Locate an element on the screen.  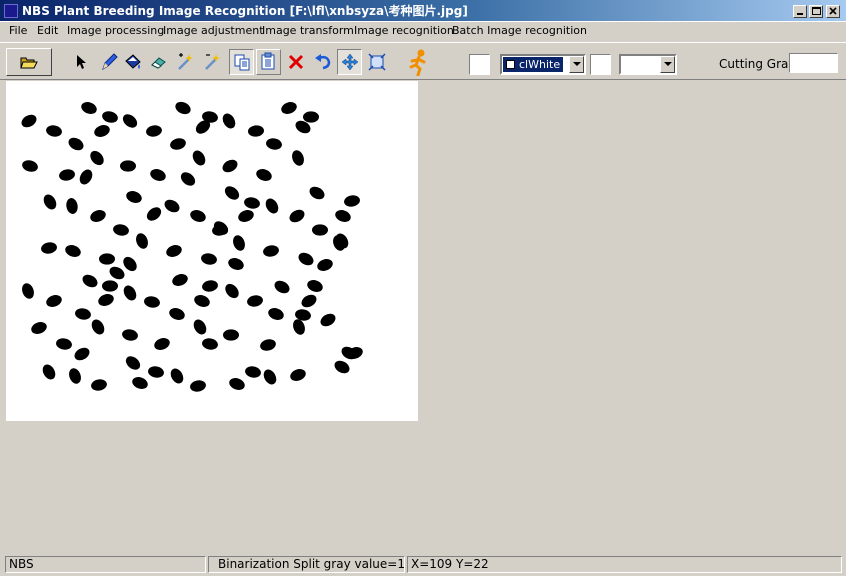
pencil-icon is located at coordinates (109, 62).